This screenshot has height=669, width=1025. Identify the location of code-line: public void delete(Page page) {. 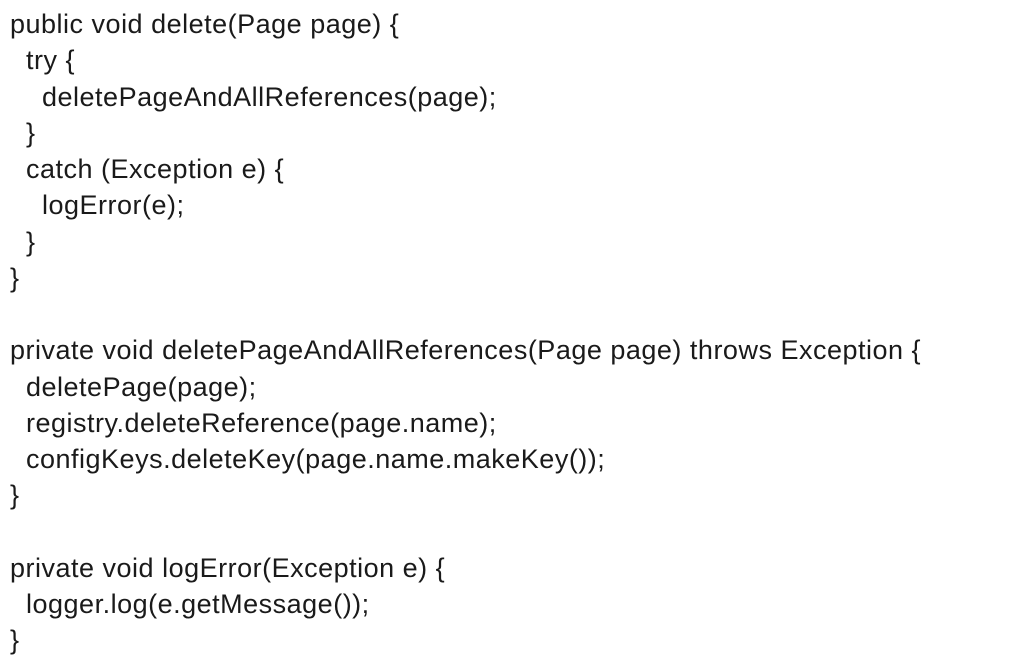
(205, 24).